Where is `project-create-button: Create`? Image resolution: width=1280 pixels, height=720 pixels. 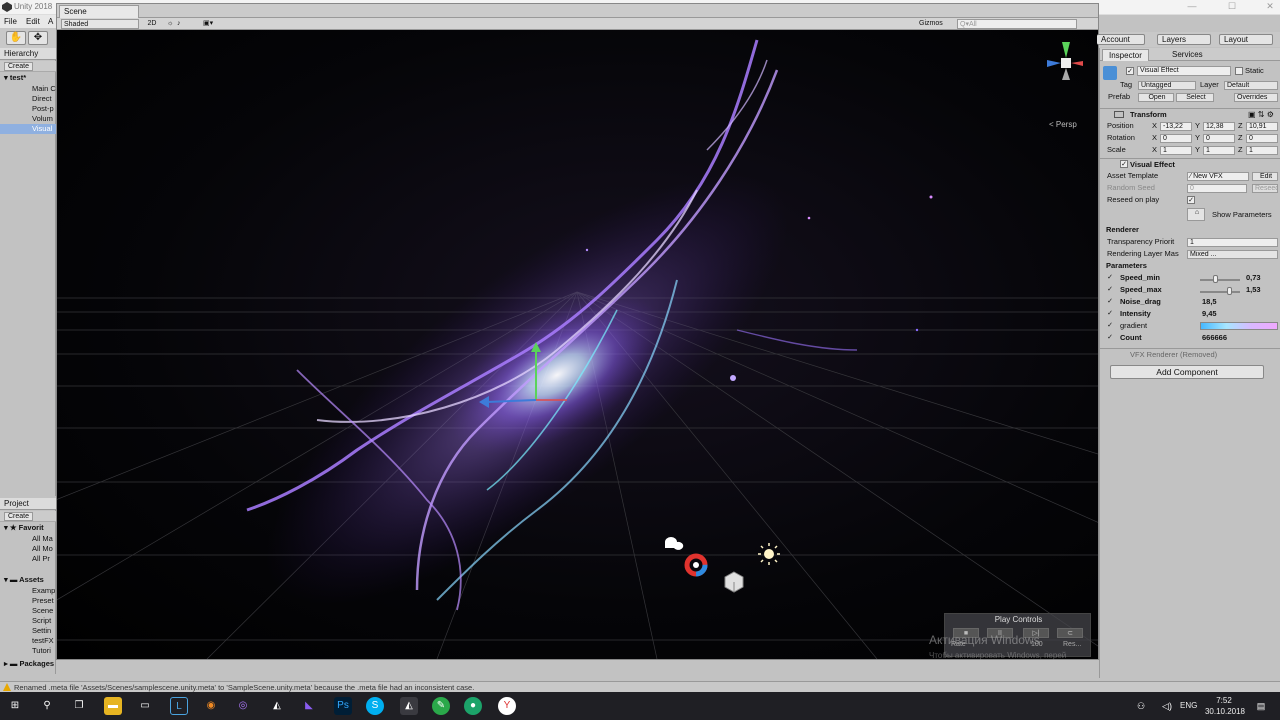
project-create-button: Create is located at coordinates (19, 516).